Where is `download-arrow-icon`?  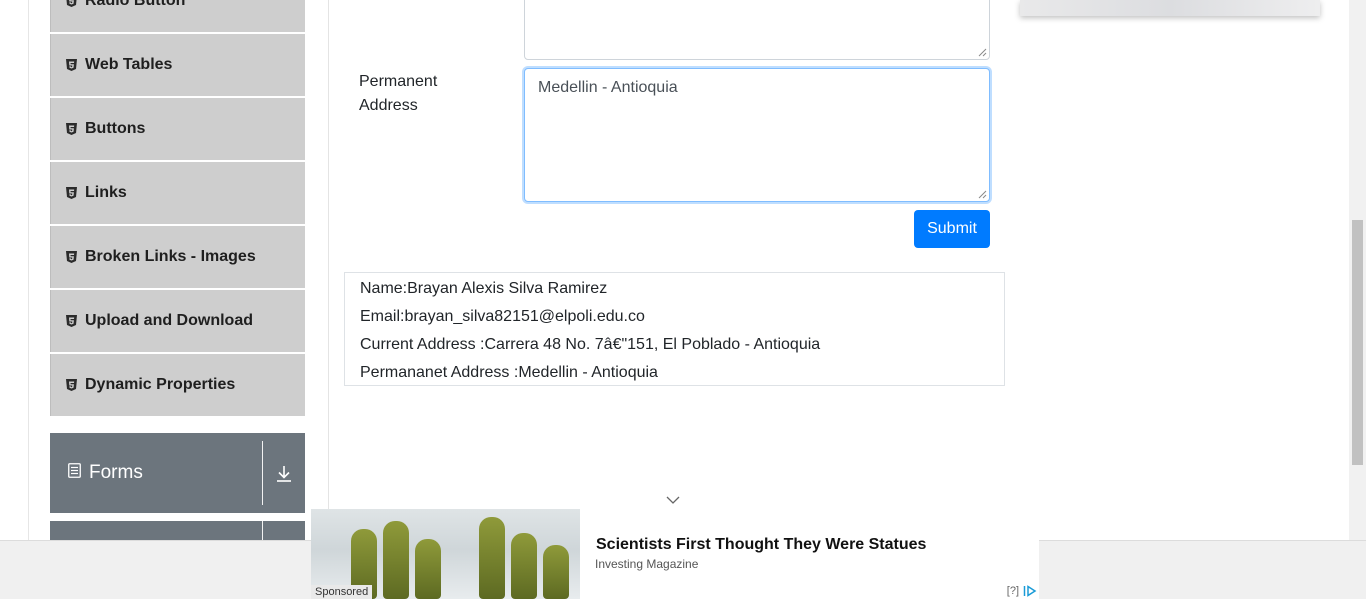
download-arrow-icon is located at coordinates (284, 473).